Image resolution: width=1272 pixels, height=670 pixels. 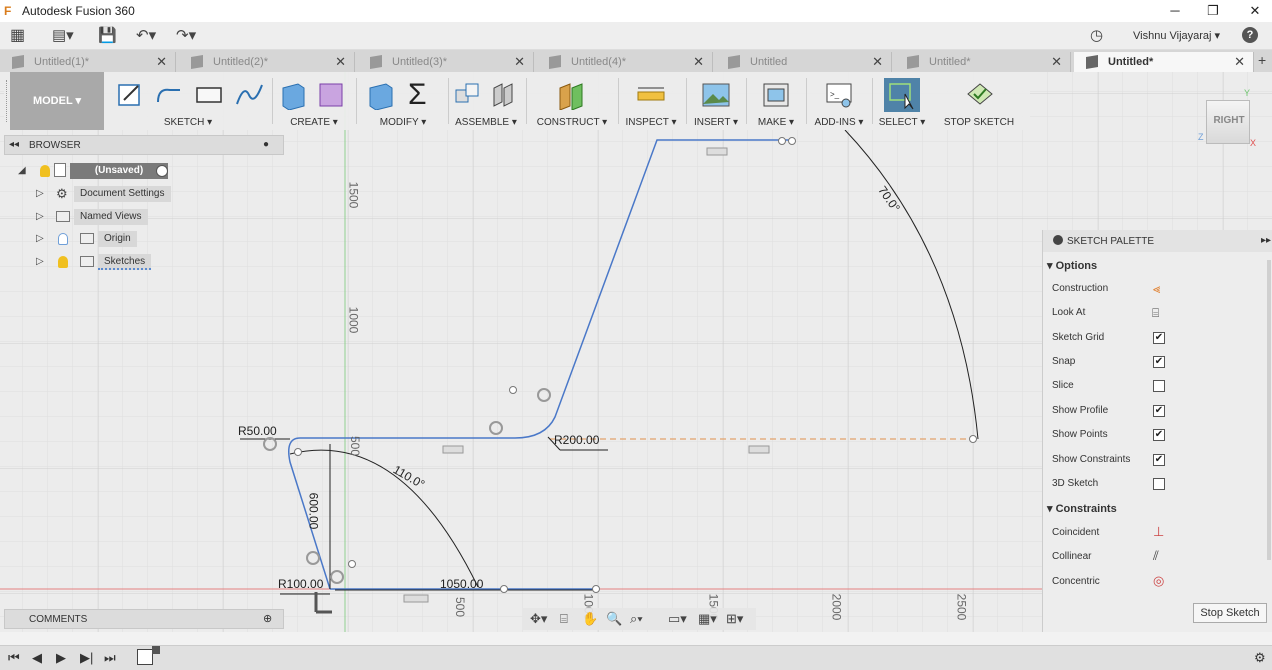 I want to click on viewcube-face-right: RIGHT, so click(x=1229, y=120).